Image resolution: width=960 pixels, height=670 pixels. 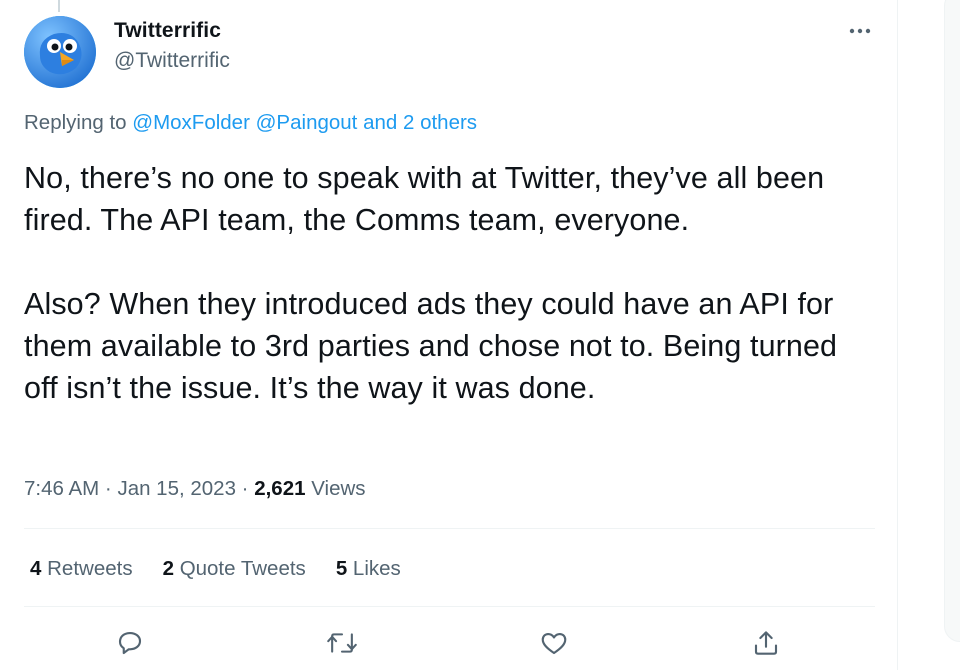 What do you see at coordinates (341, 568) in the screenshot?
I see `likes-count: 5` at bounding box center [341, 568].